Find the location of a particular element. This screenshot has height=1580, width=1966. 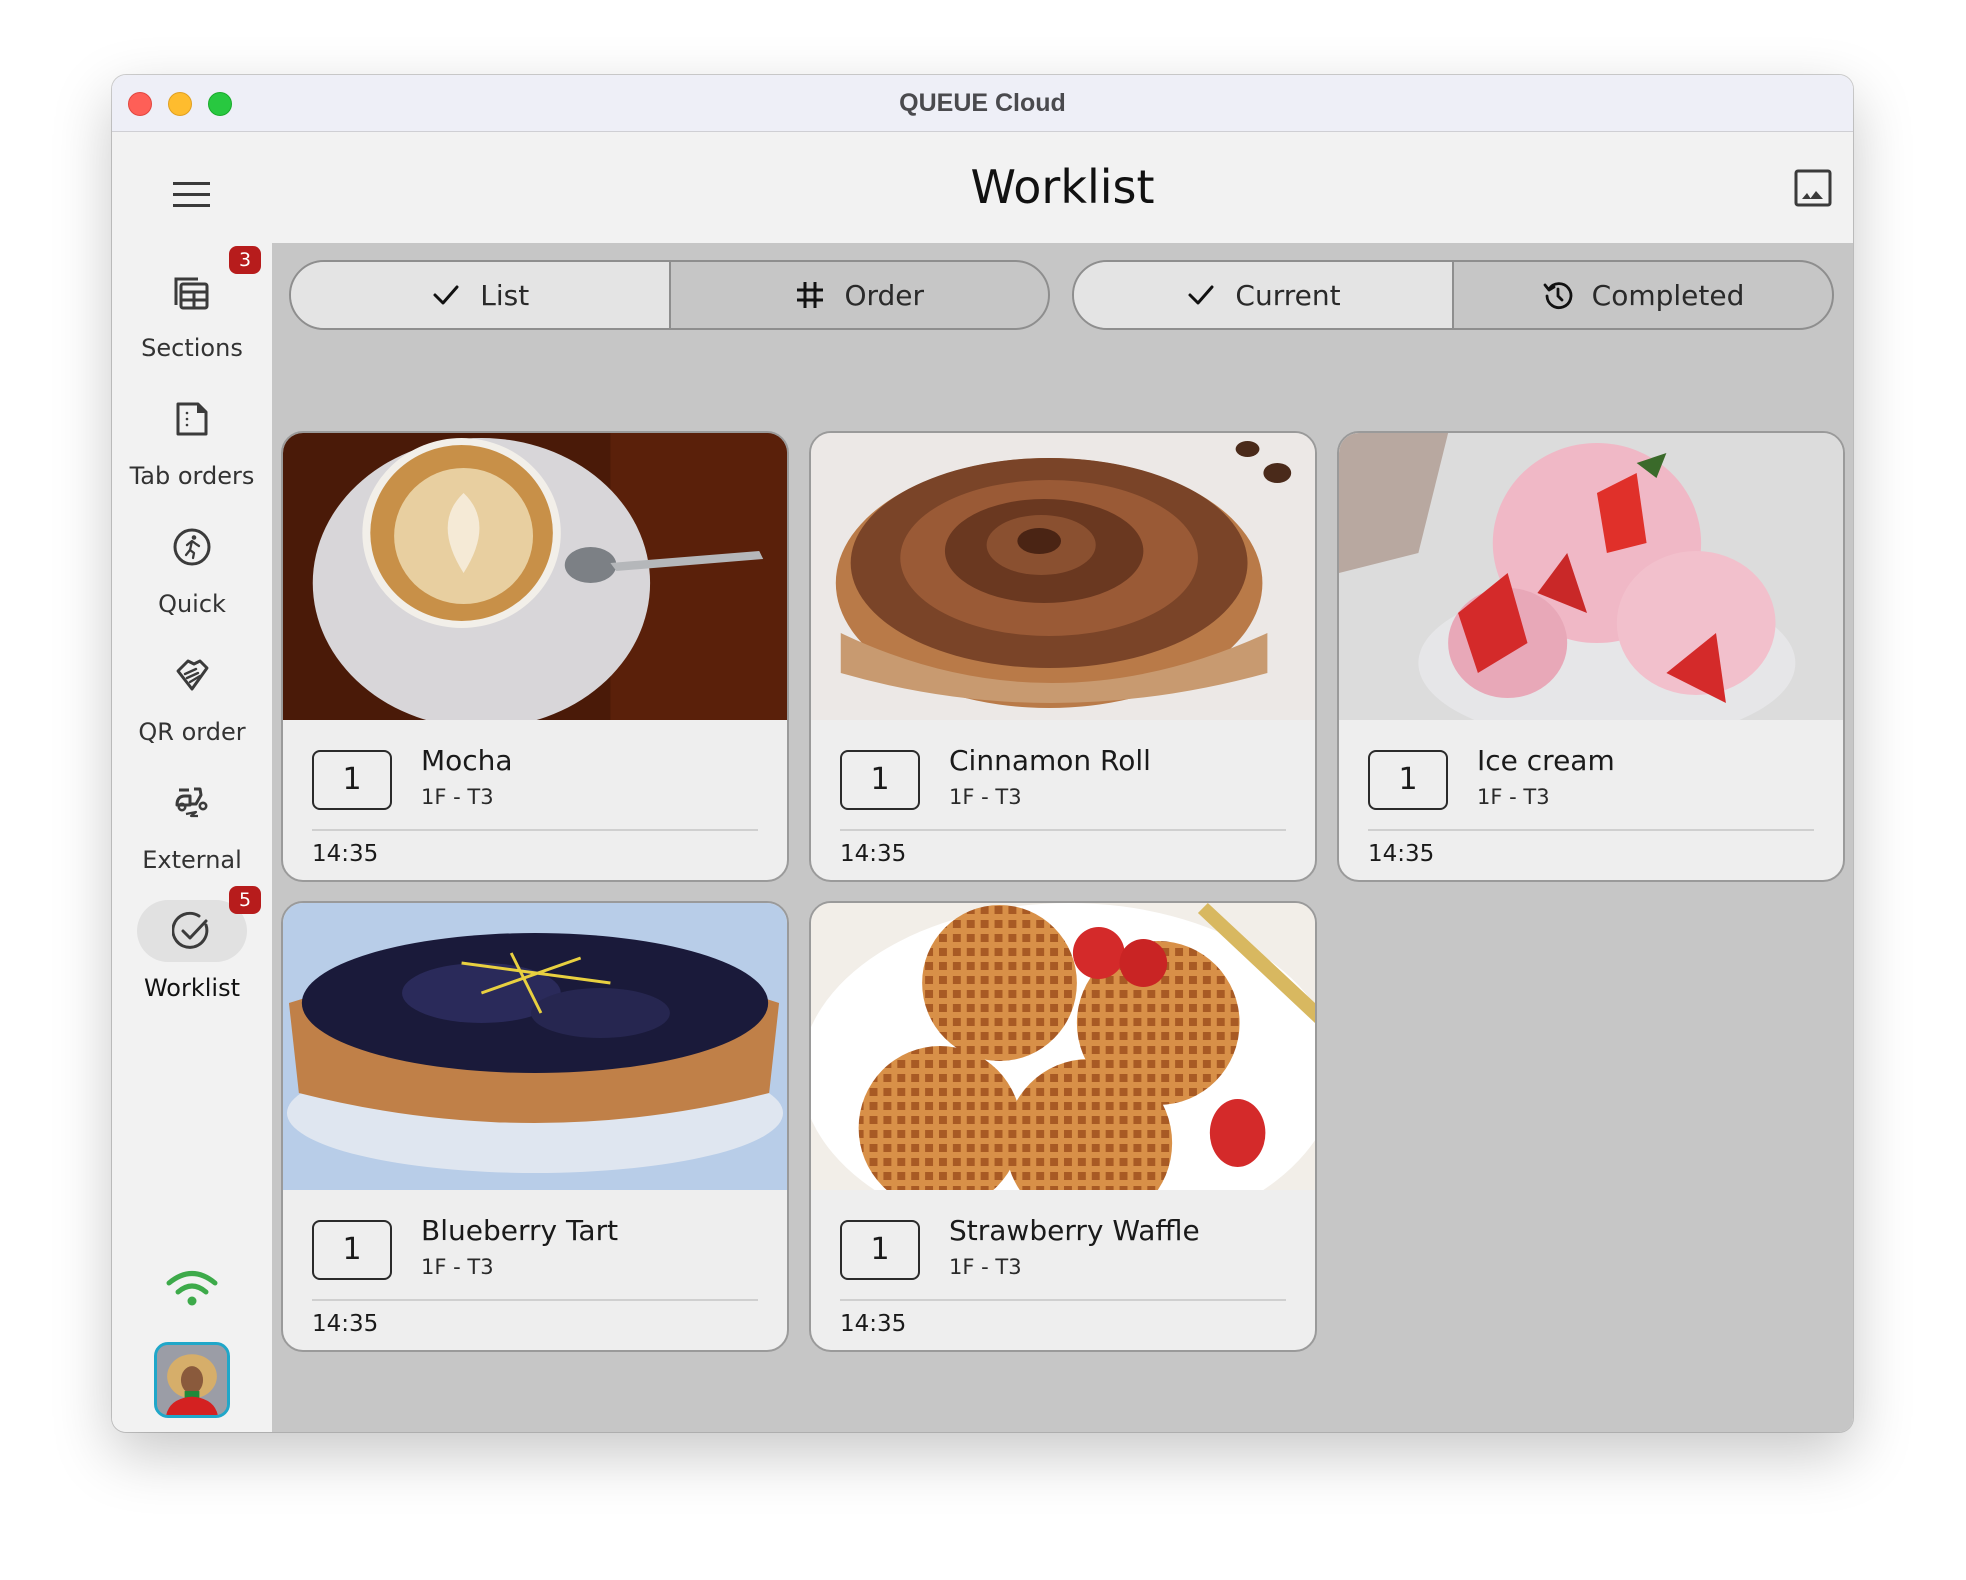

view-mode-toggle: List Order is located at coordinates (669, 295).